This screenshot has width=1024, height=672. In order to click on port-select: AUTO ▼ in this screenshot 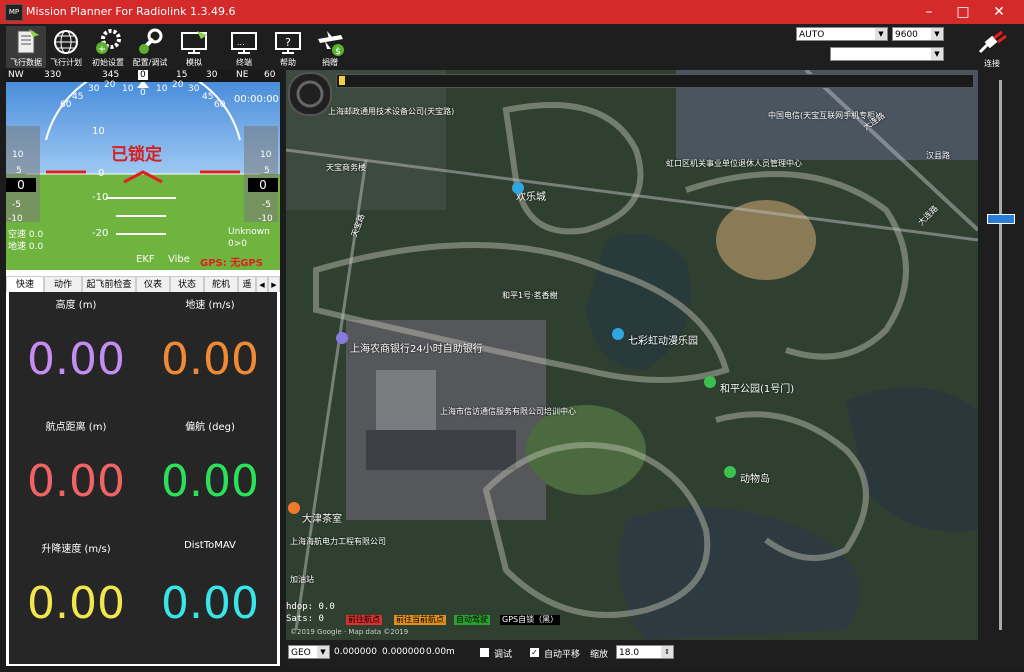, I will do `click(842, 34)`.